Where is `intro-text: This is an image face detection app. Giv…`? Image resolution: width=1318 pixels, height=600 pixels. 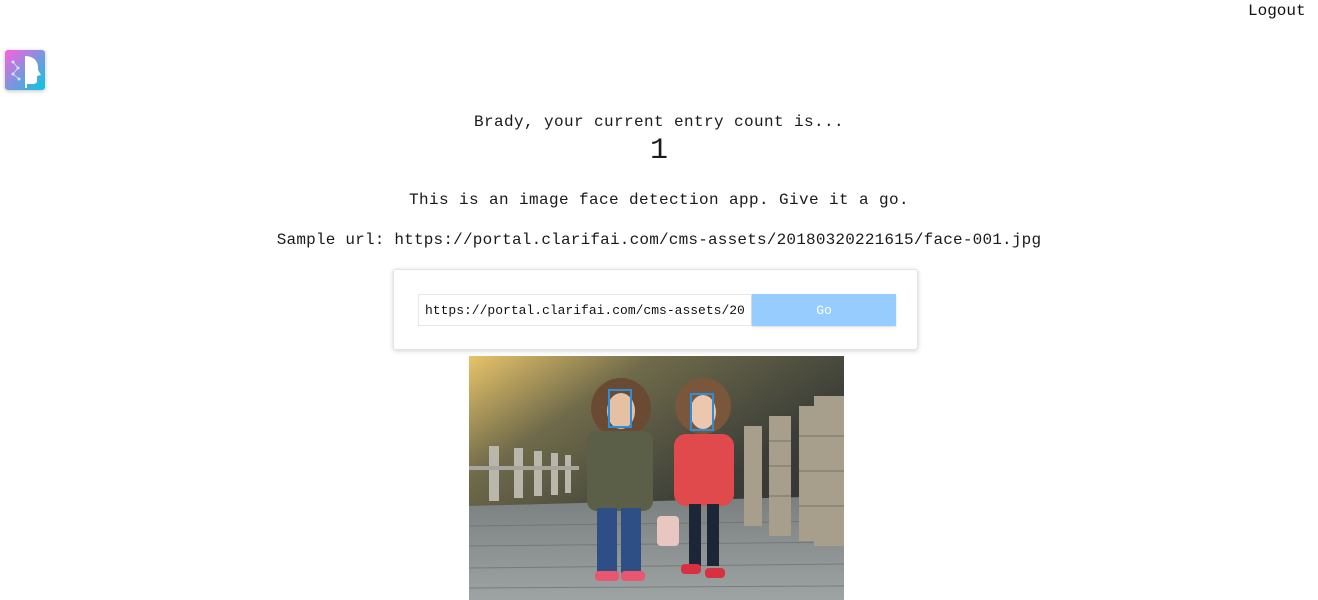
intro-text: This is an image face detection app. Giv… is located at coordinates (659, 200).